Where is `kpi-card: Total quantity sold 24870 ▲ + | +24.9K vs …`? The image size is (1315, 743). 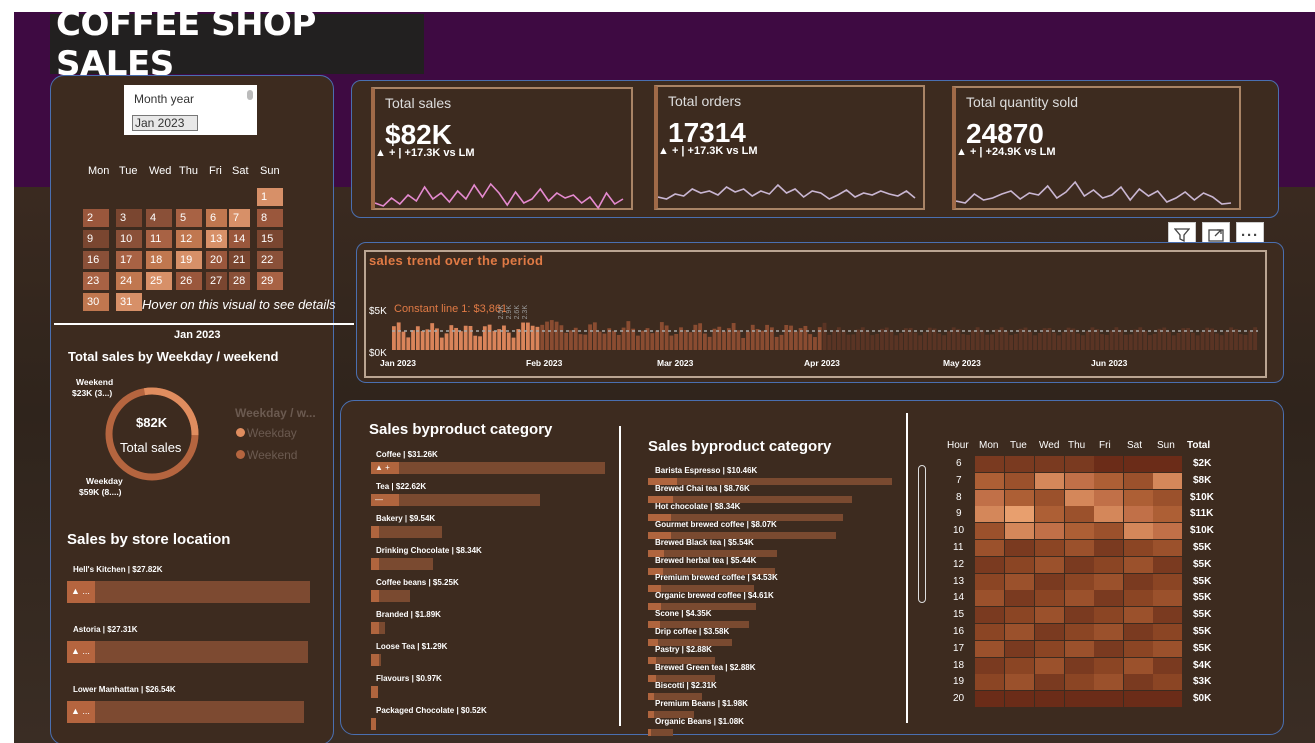 kpi-card: Total quantity sold 24870 ▲ + | +24.9K vs … is located at coordinates (1096, 148).